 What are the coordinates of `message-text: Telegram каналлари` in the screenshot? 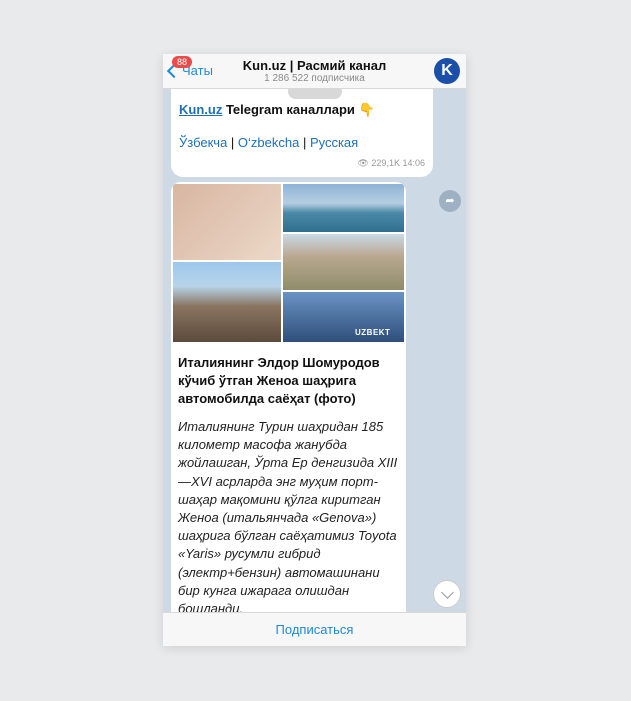 It's located at (290, 109).